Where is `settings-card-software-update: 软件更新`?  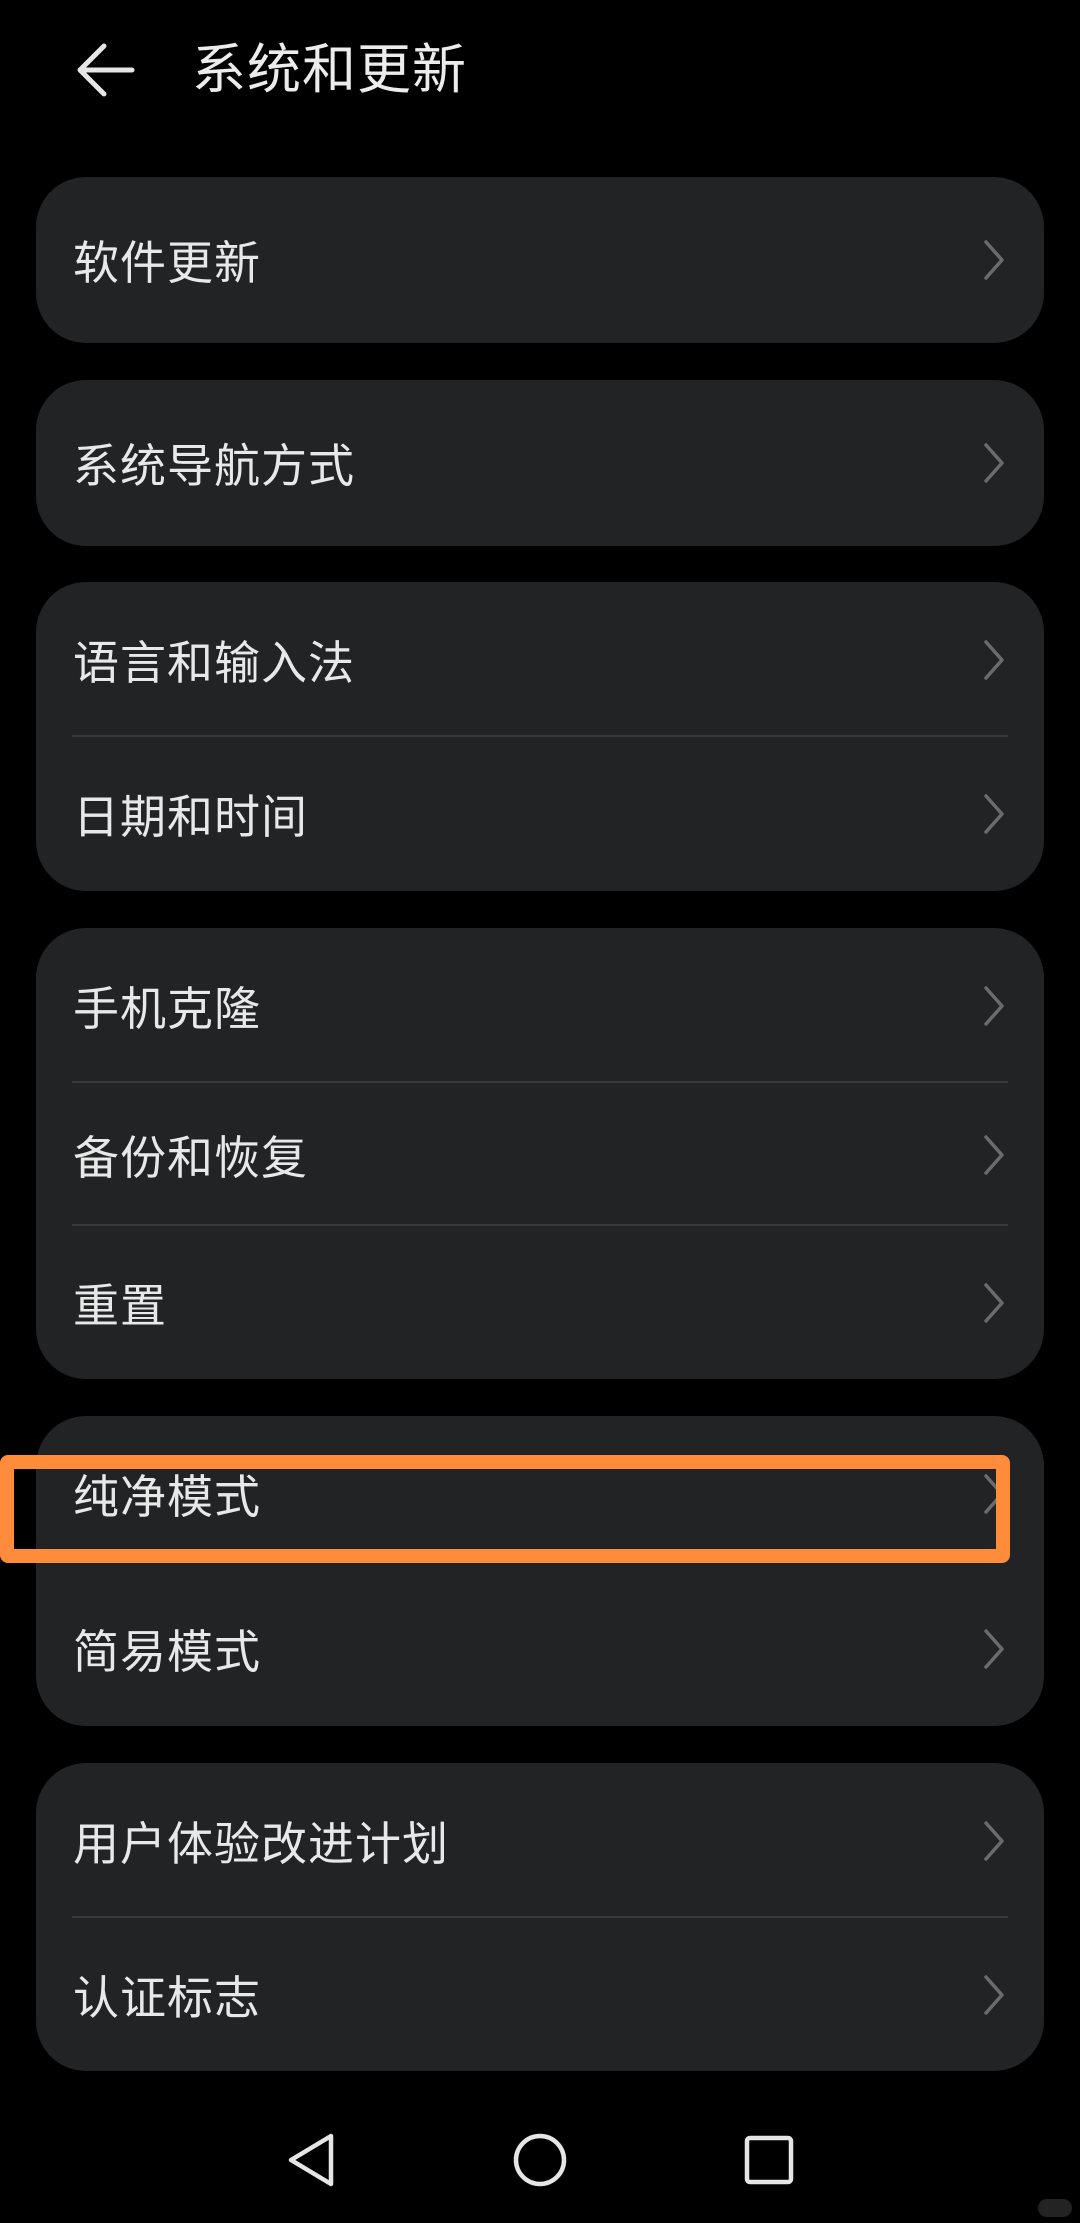
settings-card-software-update: 软件更新 is located at coordinates (540, 260).